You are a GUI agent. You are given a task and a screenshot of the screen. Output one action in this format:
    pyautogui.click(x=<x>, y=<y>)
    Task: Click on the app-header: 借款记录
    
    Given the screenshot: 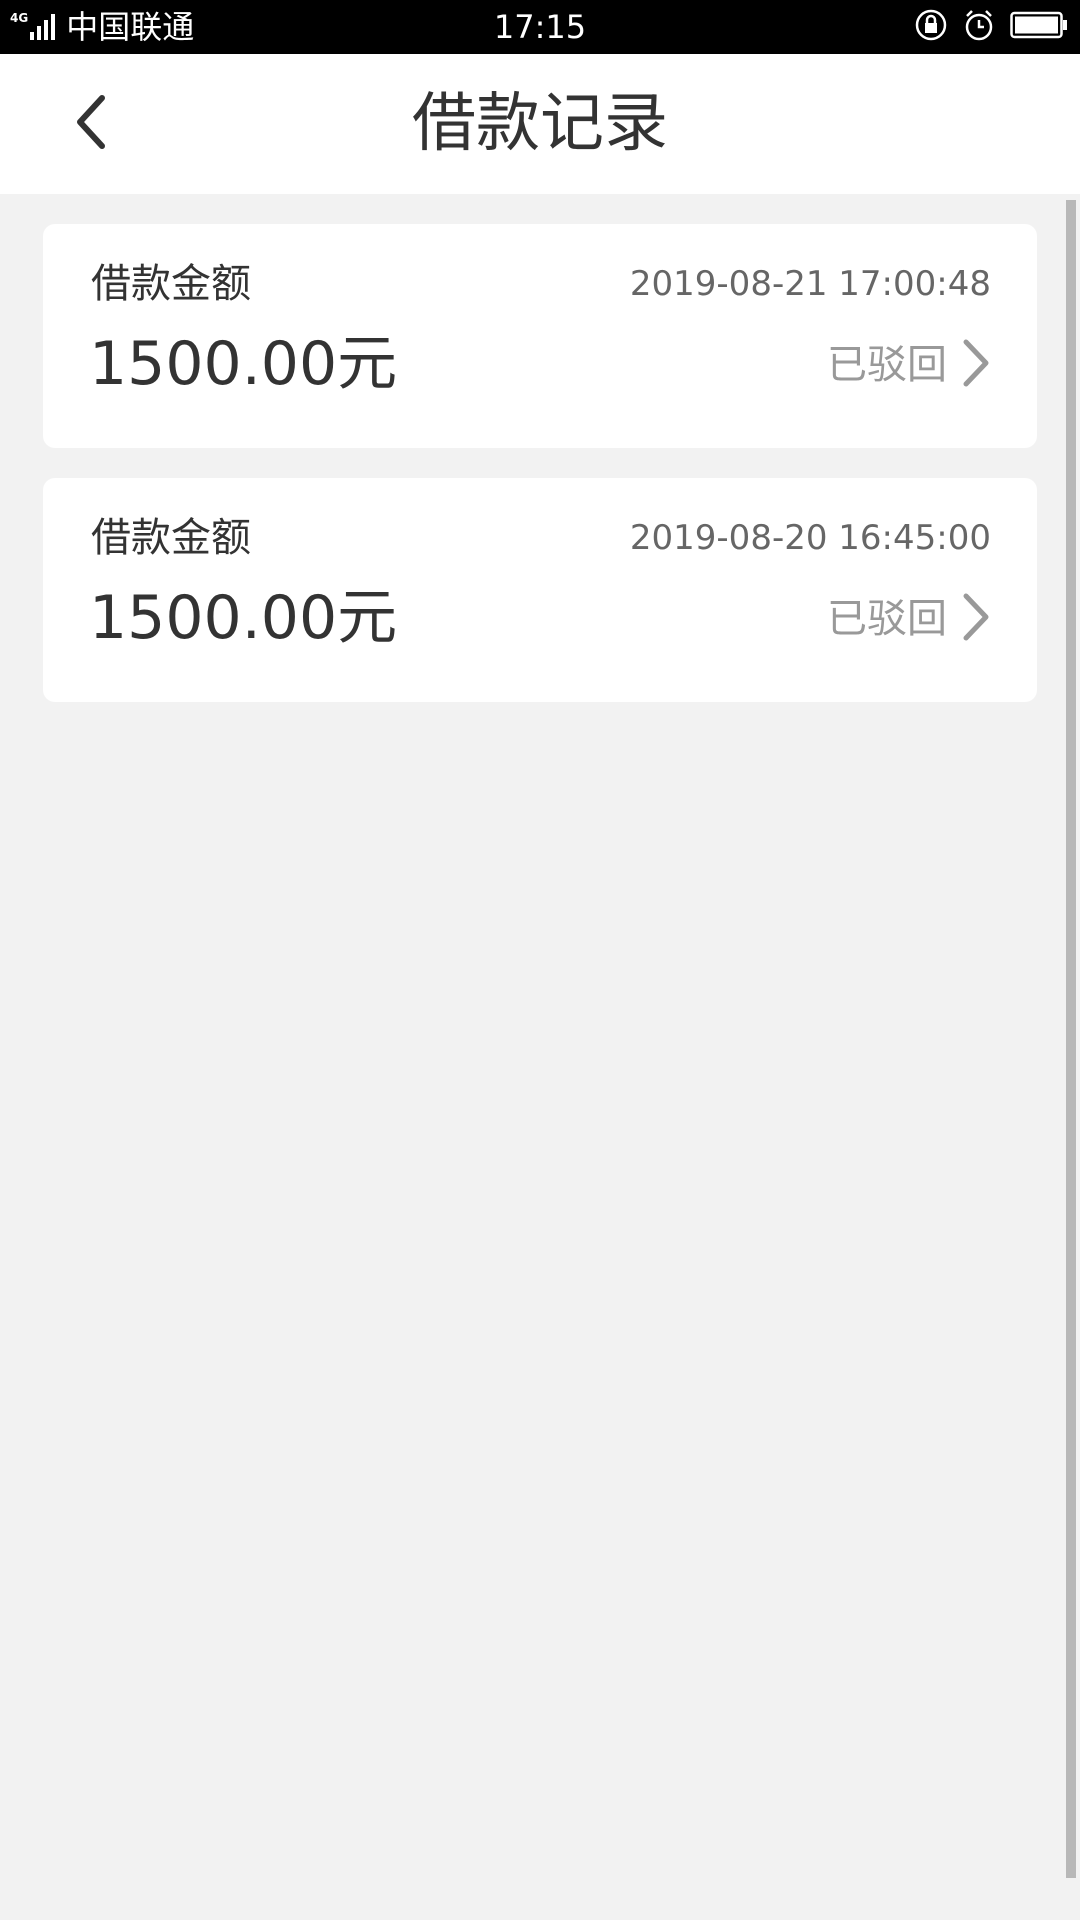 What is the action you would take?
    pyautogui.click(x=540, y=124)
    